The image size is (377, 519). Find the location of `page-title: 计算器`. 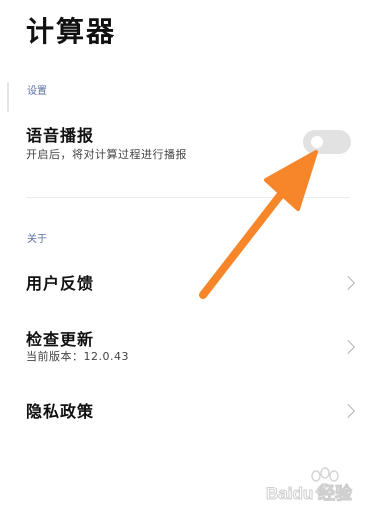

page-title: 计算器 is located at coordinates (71, 31).